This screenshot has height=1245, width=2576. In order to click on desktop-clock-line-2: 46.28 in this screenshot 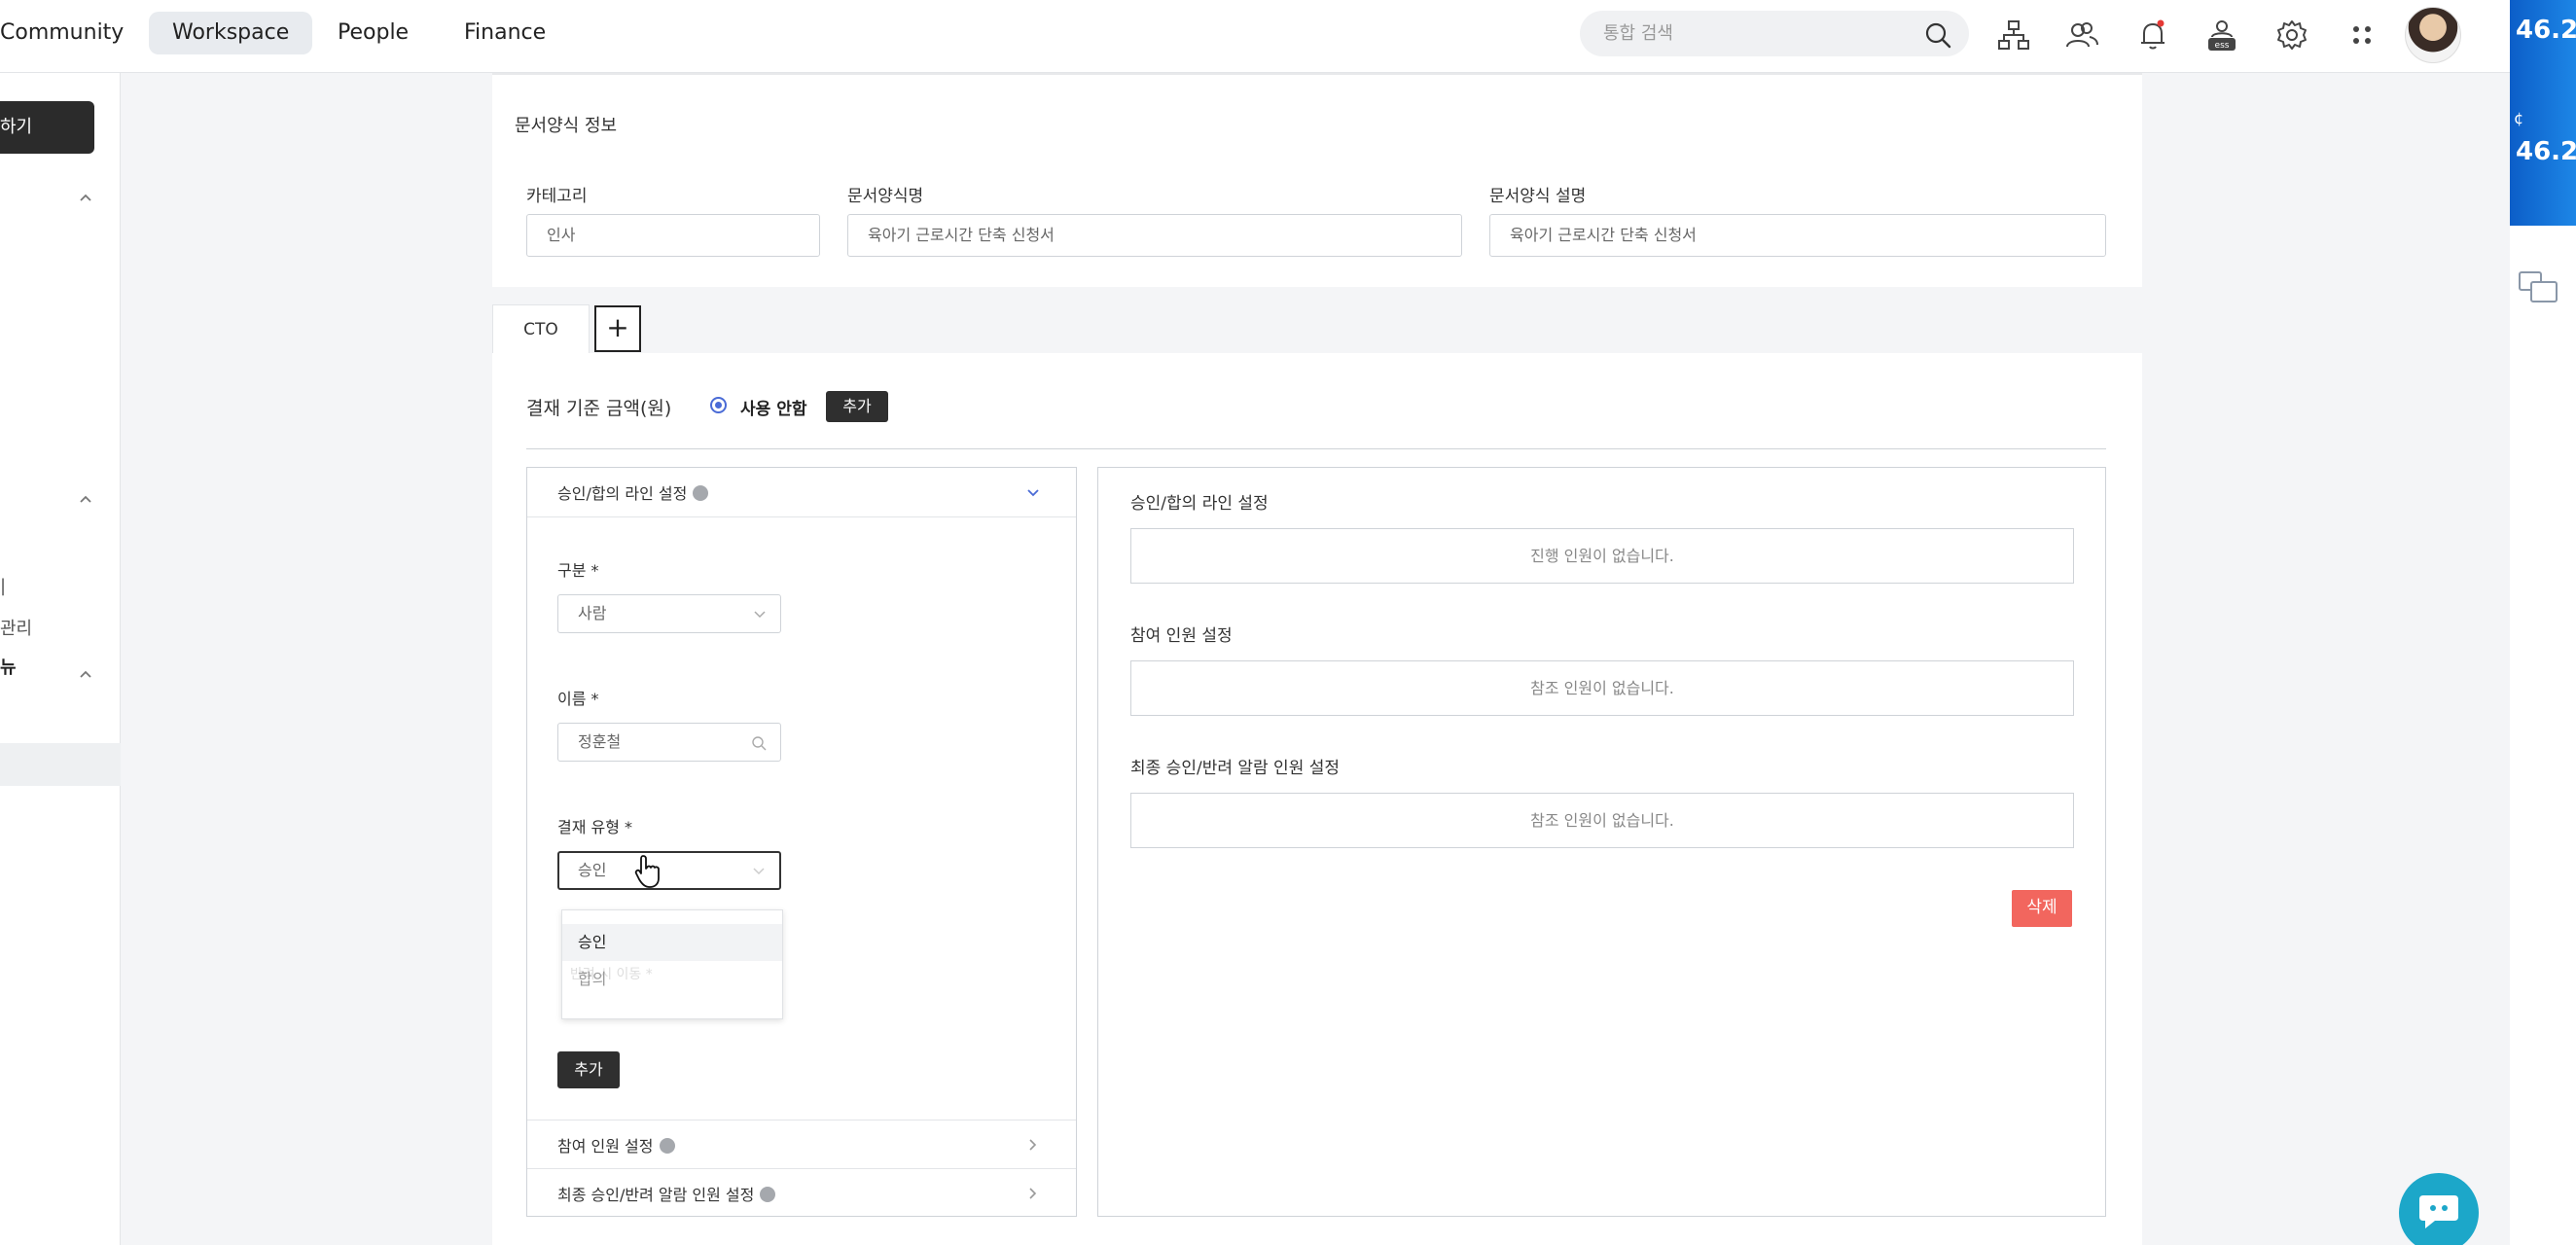, I will do `click(2546, 151)`.